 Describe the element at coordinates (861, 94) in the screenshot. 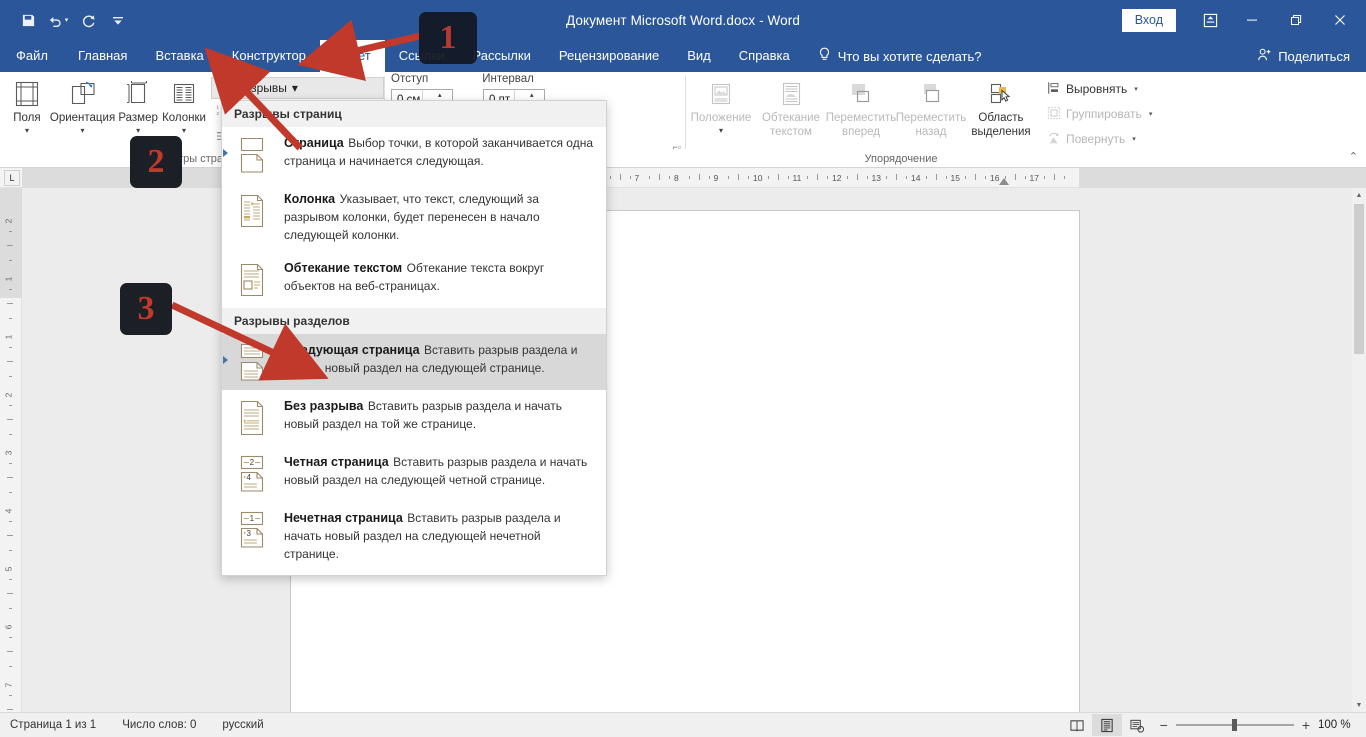

I see `bring-forward-icon` at that location.